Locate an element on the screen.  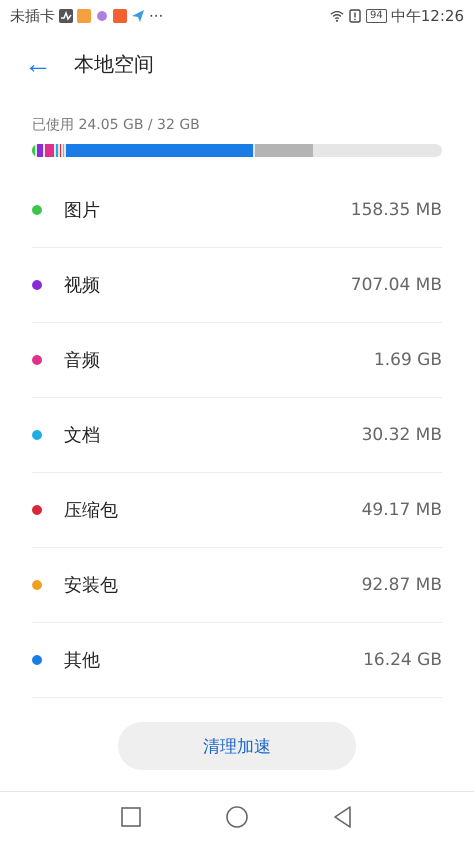
recent-apps-icon is located at coordinates (131, 817).